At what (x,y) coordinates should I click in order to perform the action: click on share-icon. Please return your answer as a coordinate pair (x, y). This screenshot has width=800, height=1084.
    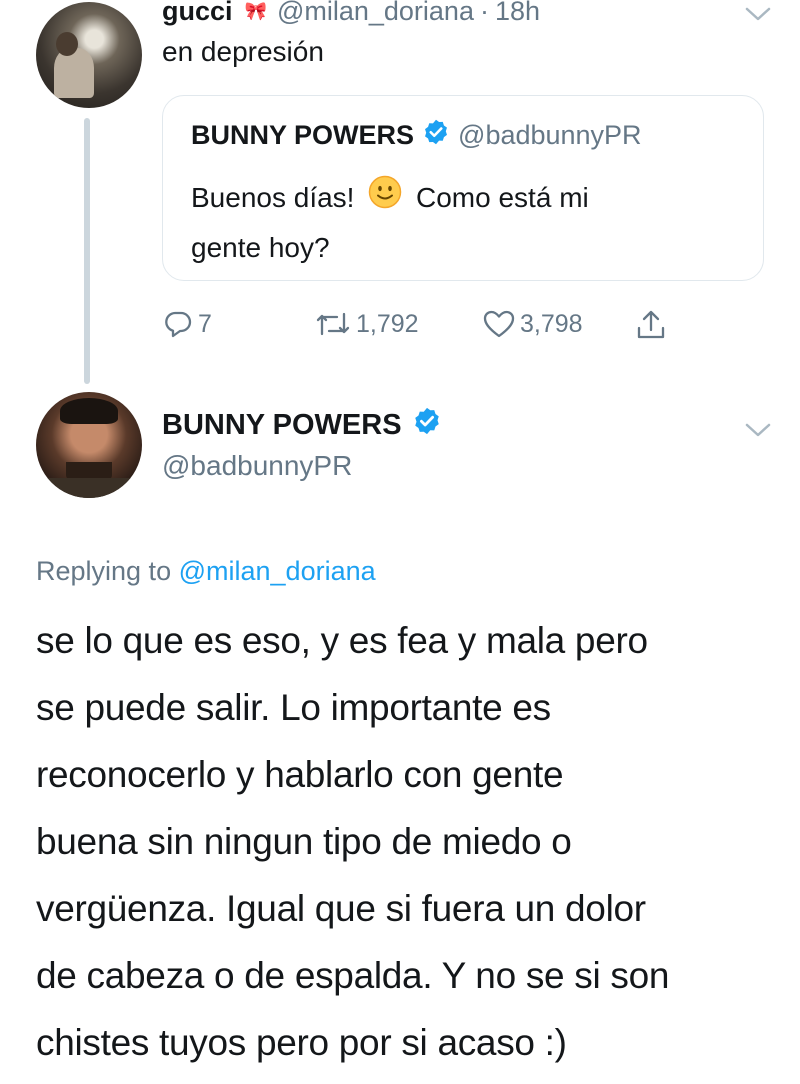
    Looking at the image, I should click on (651, 324).